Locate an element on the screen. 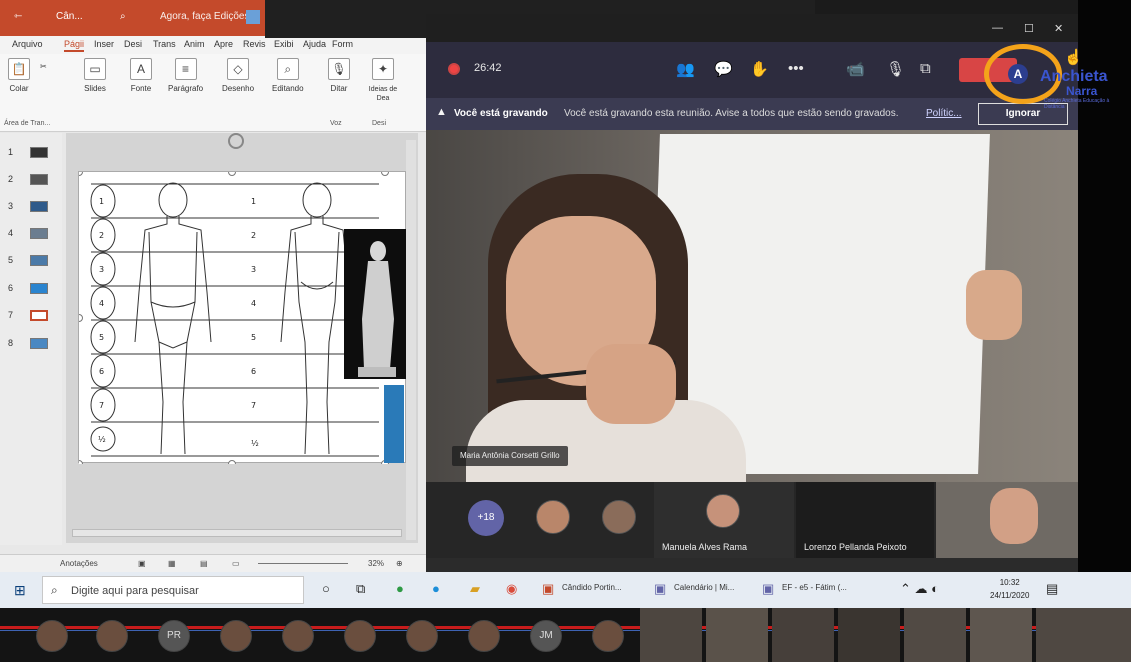 The width and height of the screenshot is (1131, 662). slide-sorter-icon: ▦ is located at coordinates (172, 563).